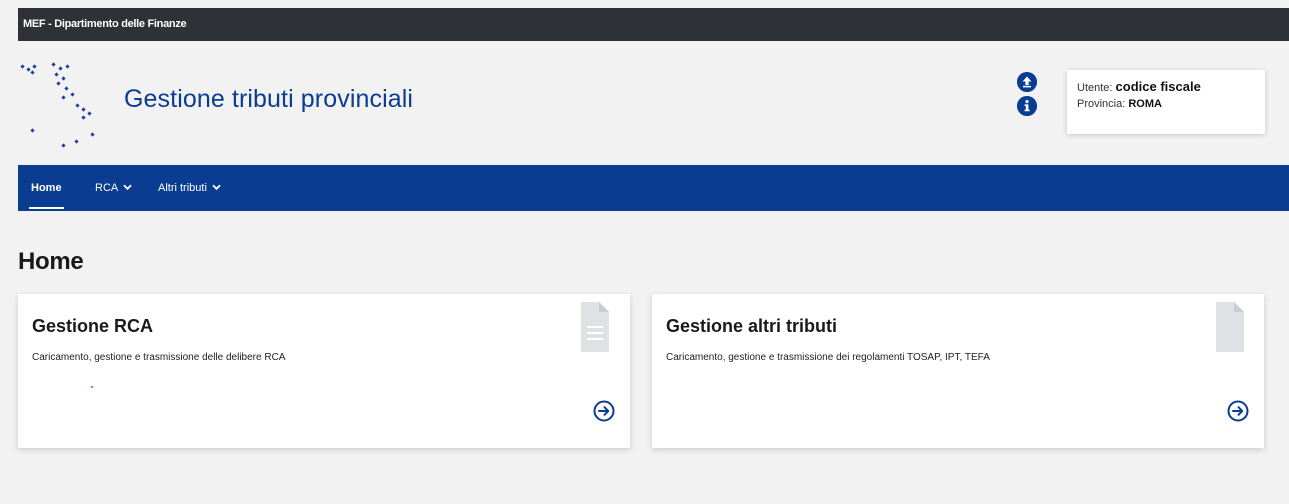 The height and width of the screenshot is (504, 1289). Describe the element at coordinates (1027, 106) in the screenshot. I see `info-icon` at that location.